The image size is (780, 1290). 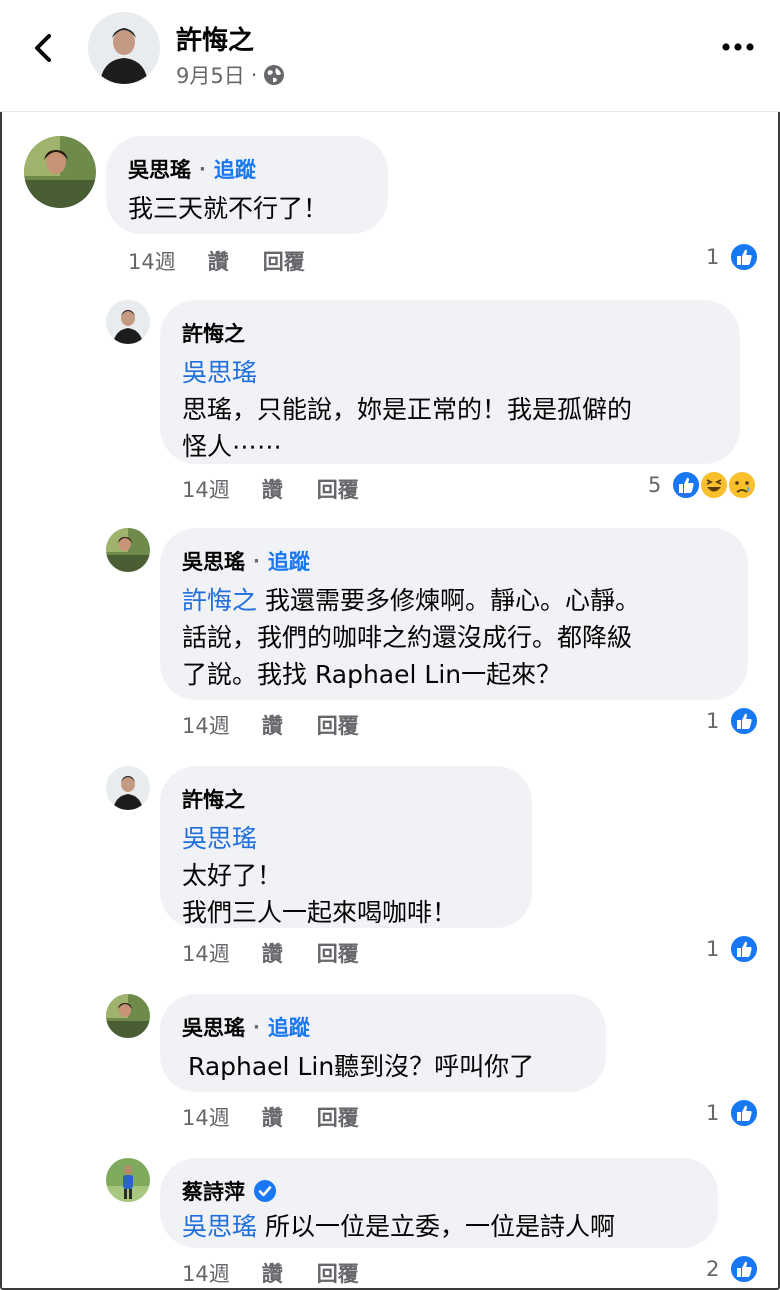 I want to click on comment-bubble: 吳思瑤 · 追蹤 Raphael Lin聽到沒？呼叫你了, so click(x=383, y=1043).